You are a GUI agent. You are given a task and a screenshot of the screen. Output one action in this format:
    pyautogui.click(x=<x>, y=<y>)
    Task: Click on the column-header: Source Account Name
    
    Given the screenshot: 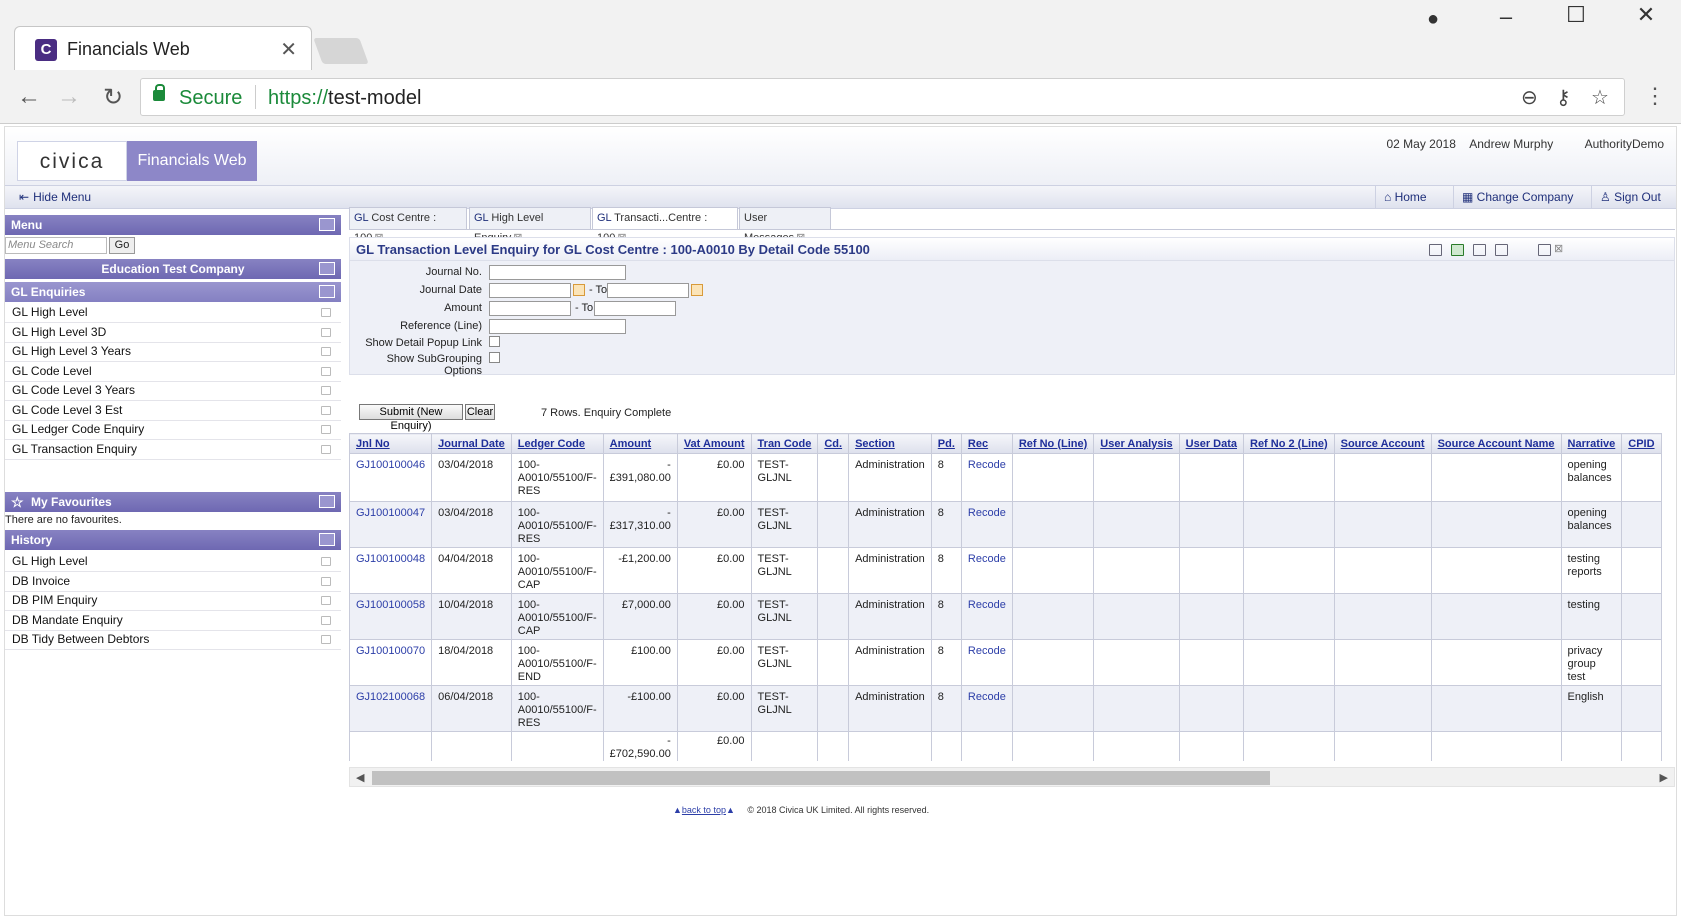 What is the action you would take?
    pyautogui.click(x=1496, y=443)
    